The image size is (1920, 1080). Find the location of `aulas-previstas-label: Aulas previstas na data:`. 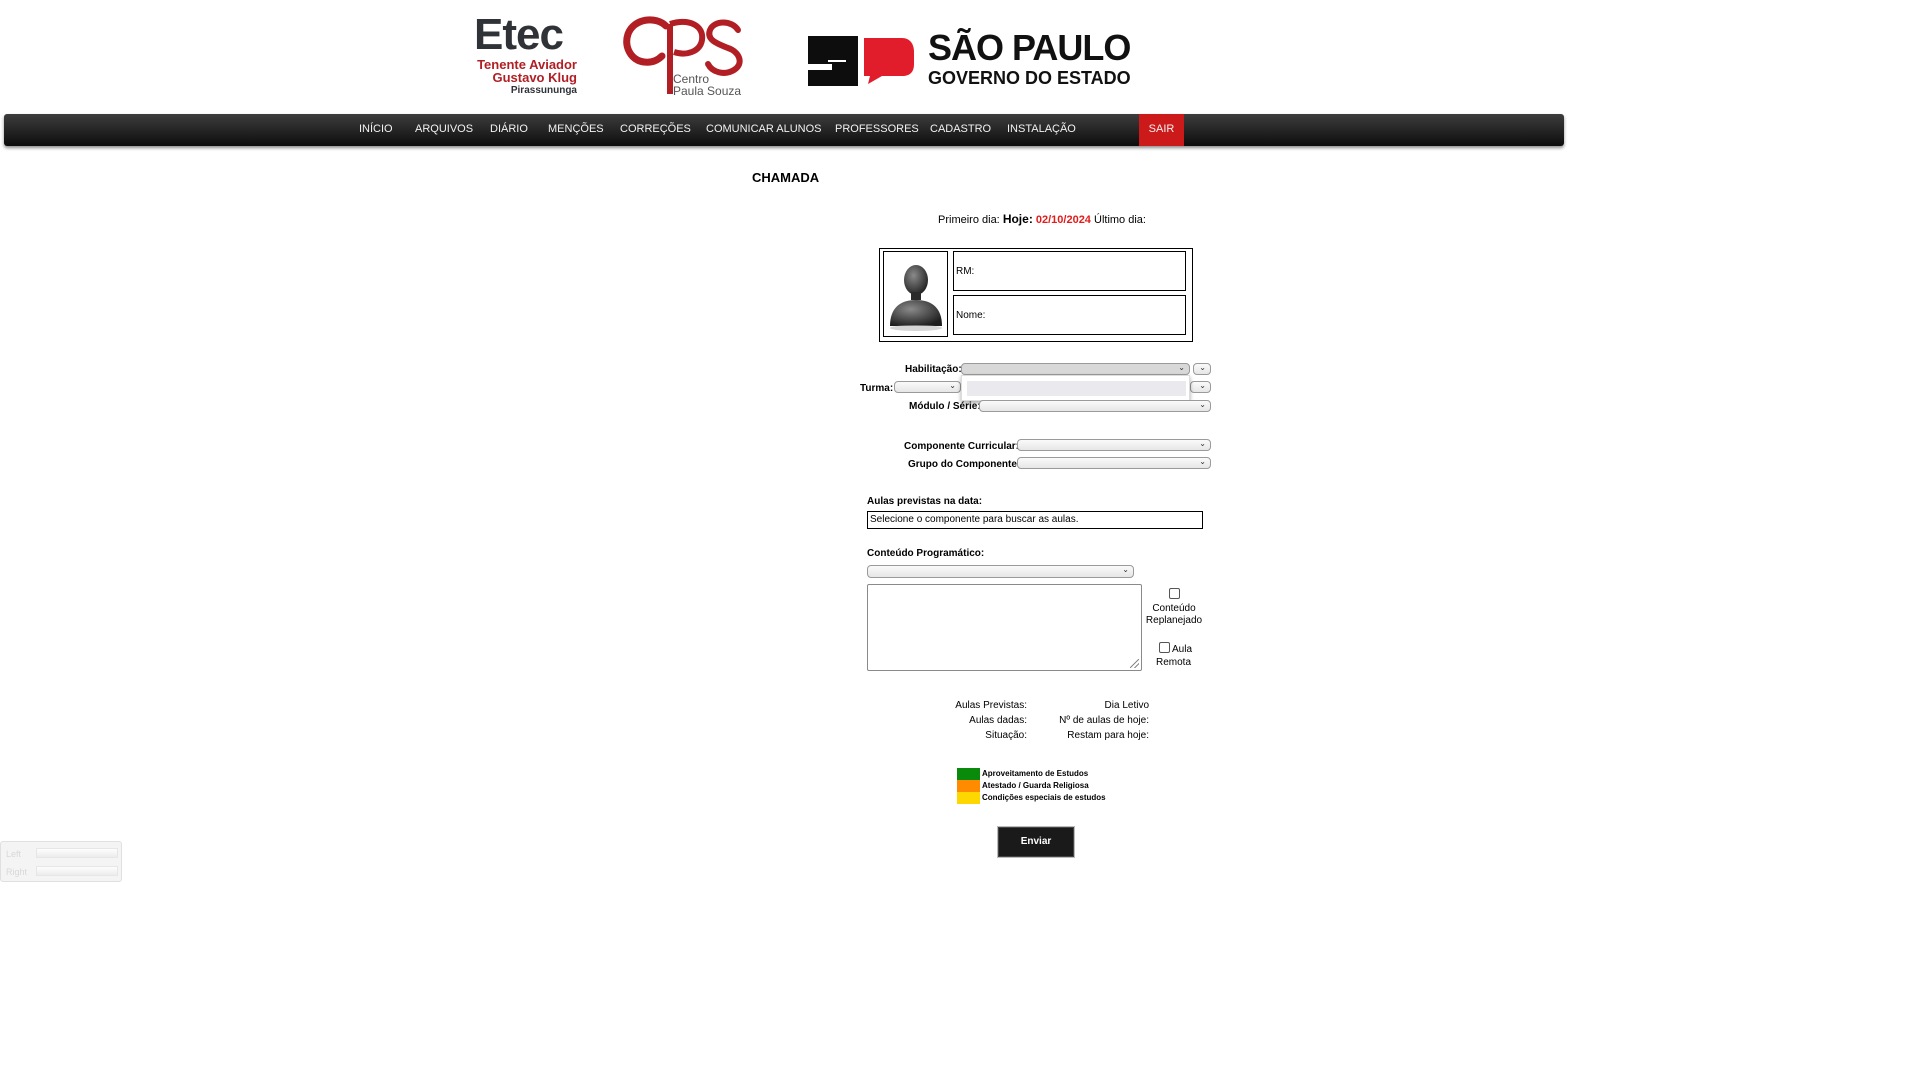

aulas-previstas-label: Aulas previstas na data: is located at coordinates (925, 501).